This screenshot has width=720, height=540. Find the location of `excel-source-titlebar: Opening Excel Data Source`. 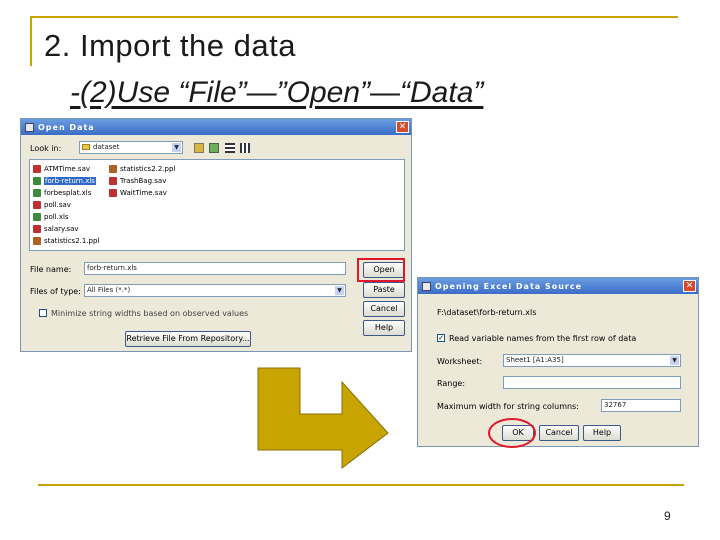

excel-source-titlebar: Opening Excel Data Source is located at coordinates (558, 286).